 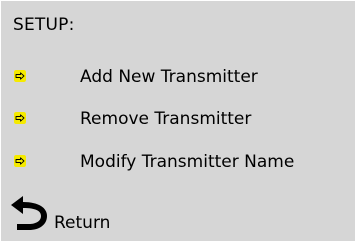 I want to click on menu-item-label: Add New Transmitter, so click(x=169, y=77).